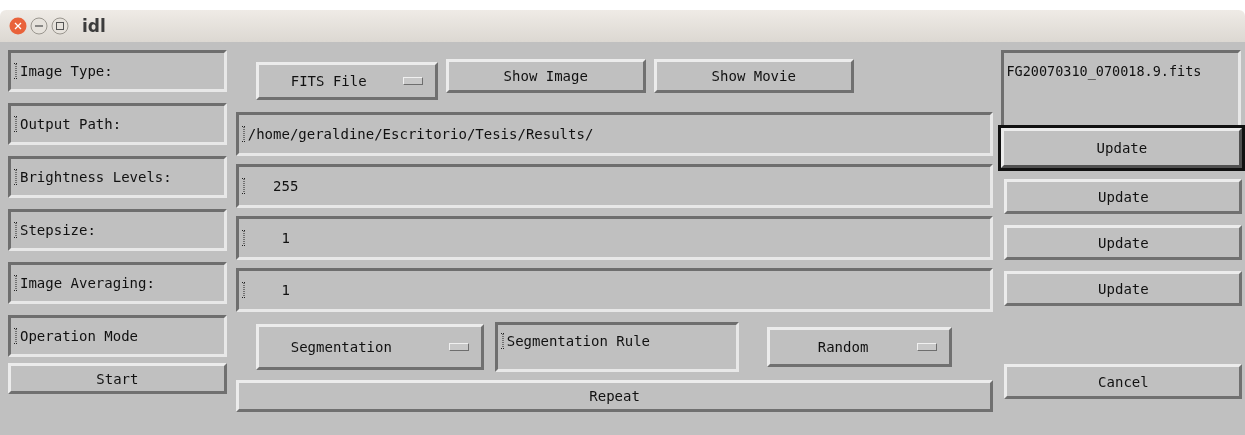  Describe the element at coordinates (859, 347) in the screenshot. I see `rule-dropdown: Random` at that location.